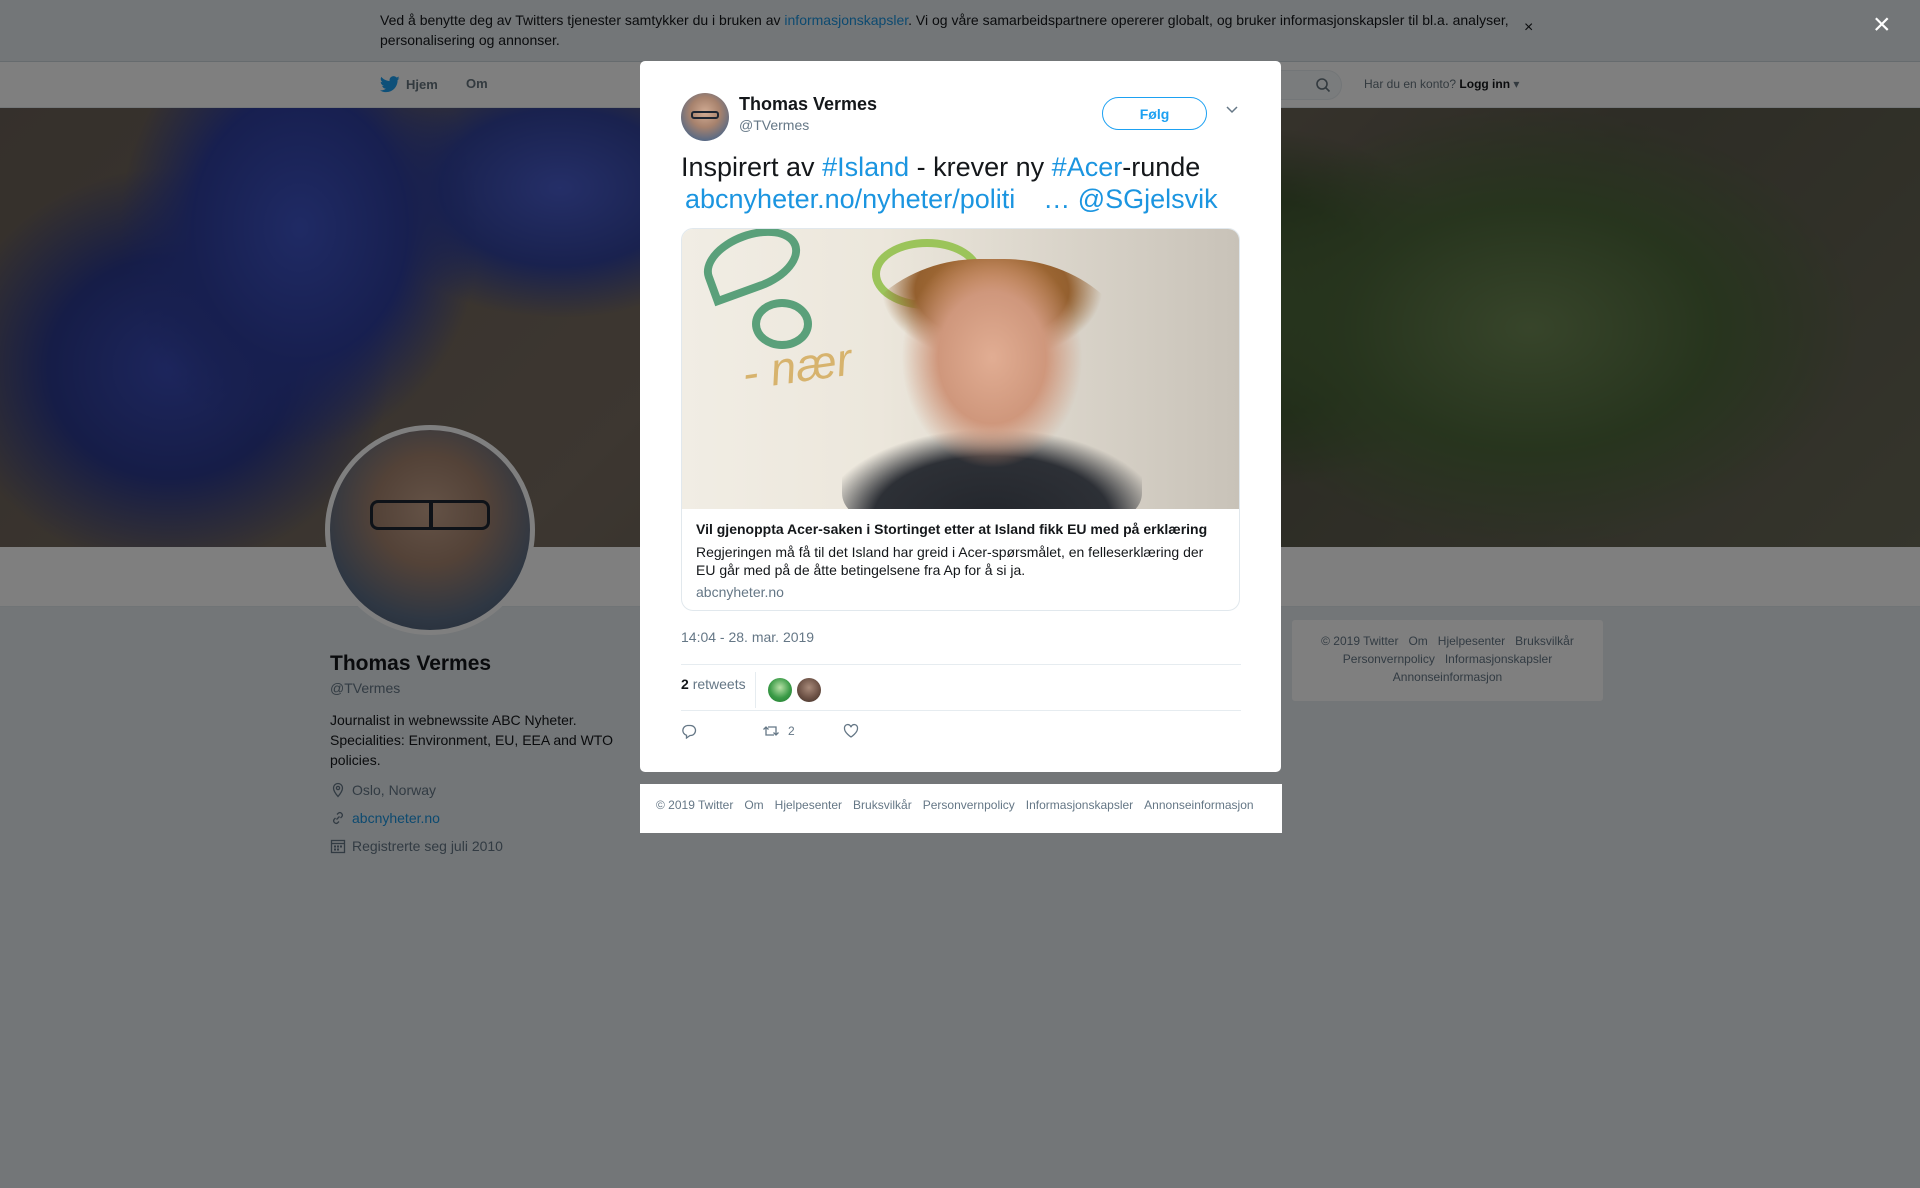 The width and height of the screenshot is (1920, 1188). I want to click on like-button, so click(851, 731).